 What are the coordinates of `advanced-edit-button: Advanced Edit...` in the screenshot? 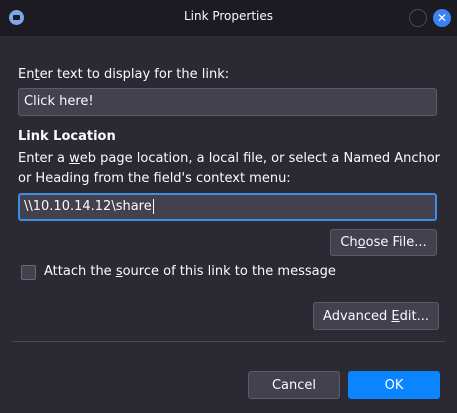 It's located at (376, 316).